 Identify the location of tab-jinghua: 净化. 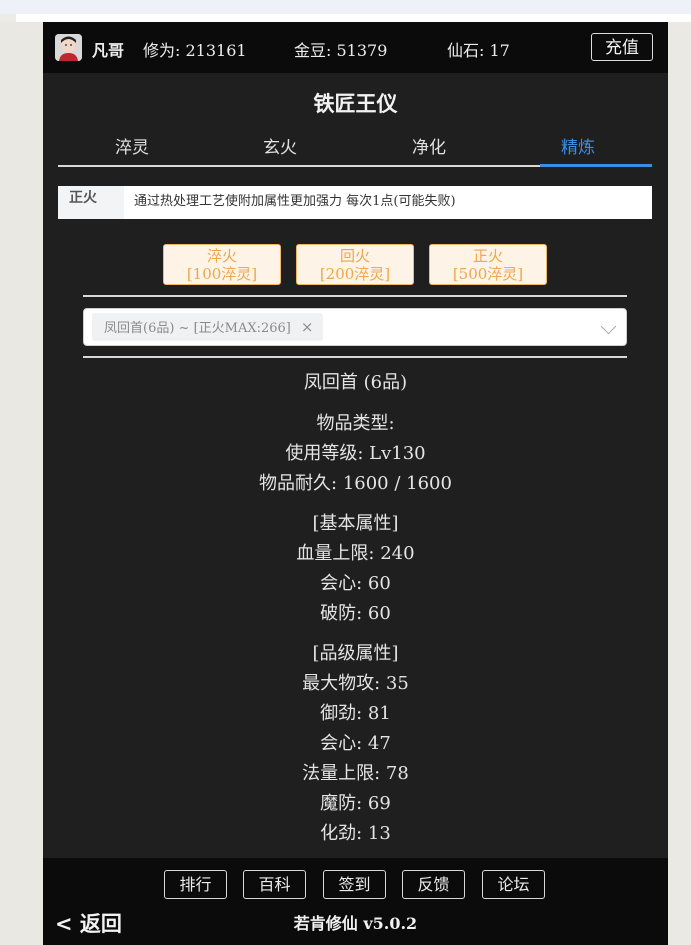
(429, 145).